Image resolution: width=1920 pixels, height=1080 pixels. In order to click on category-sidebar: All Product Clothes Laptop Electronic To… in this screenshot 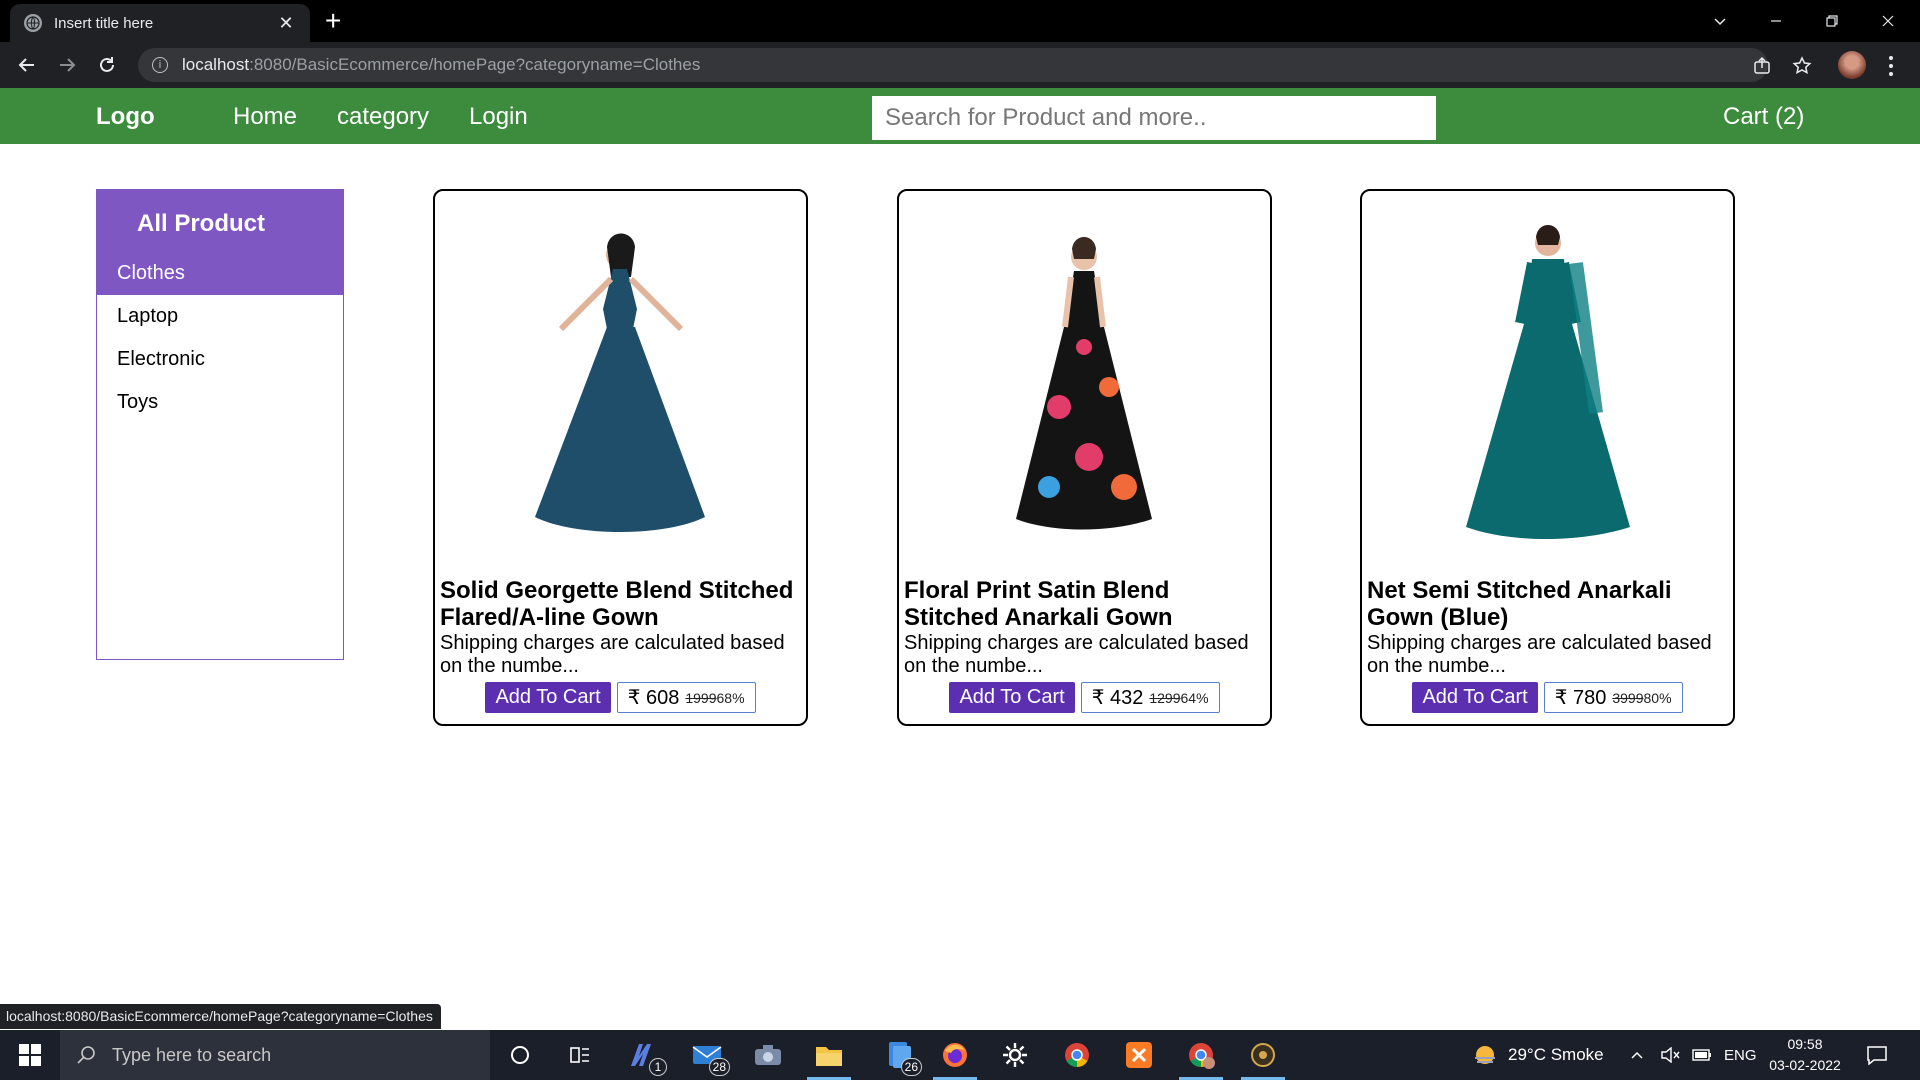, I will do `click(220, 424)`.